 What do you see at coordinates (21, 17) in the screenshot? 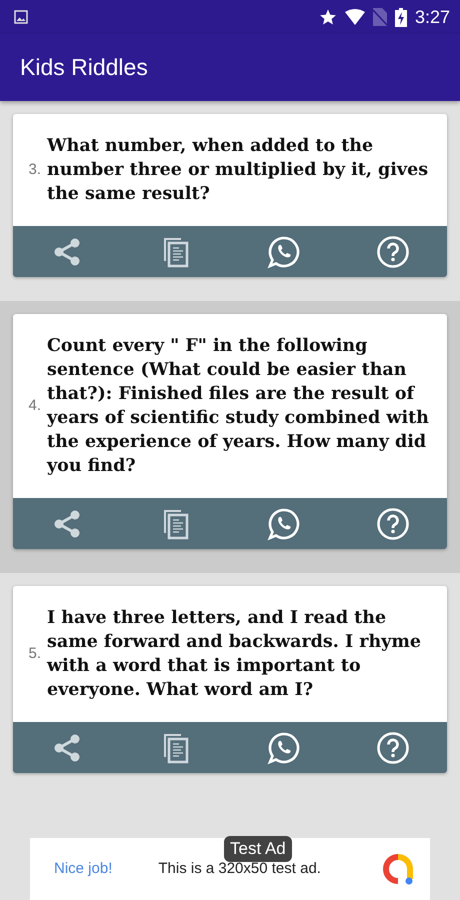
I see `image-icon` at bounding box center [21, 17].